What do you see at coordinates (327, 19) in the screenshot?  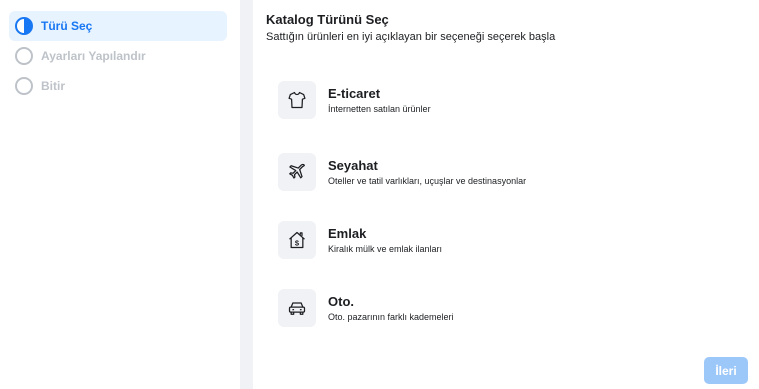 I see `page-title: Katalog Türünü Seç` at bounding box center [327, 19].